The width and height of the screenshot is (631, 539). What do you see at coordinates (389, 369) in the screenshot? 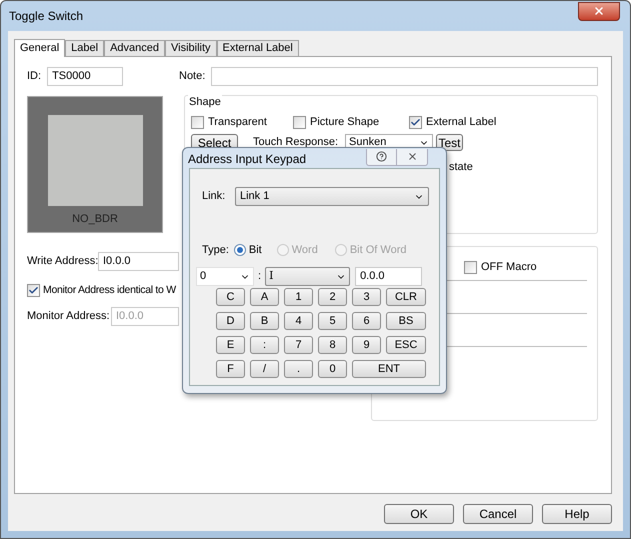
I see `keypad-key: ENT` at bounding box center [389, 369].